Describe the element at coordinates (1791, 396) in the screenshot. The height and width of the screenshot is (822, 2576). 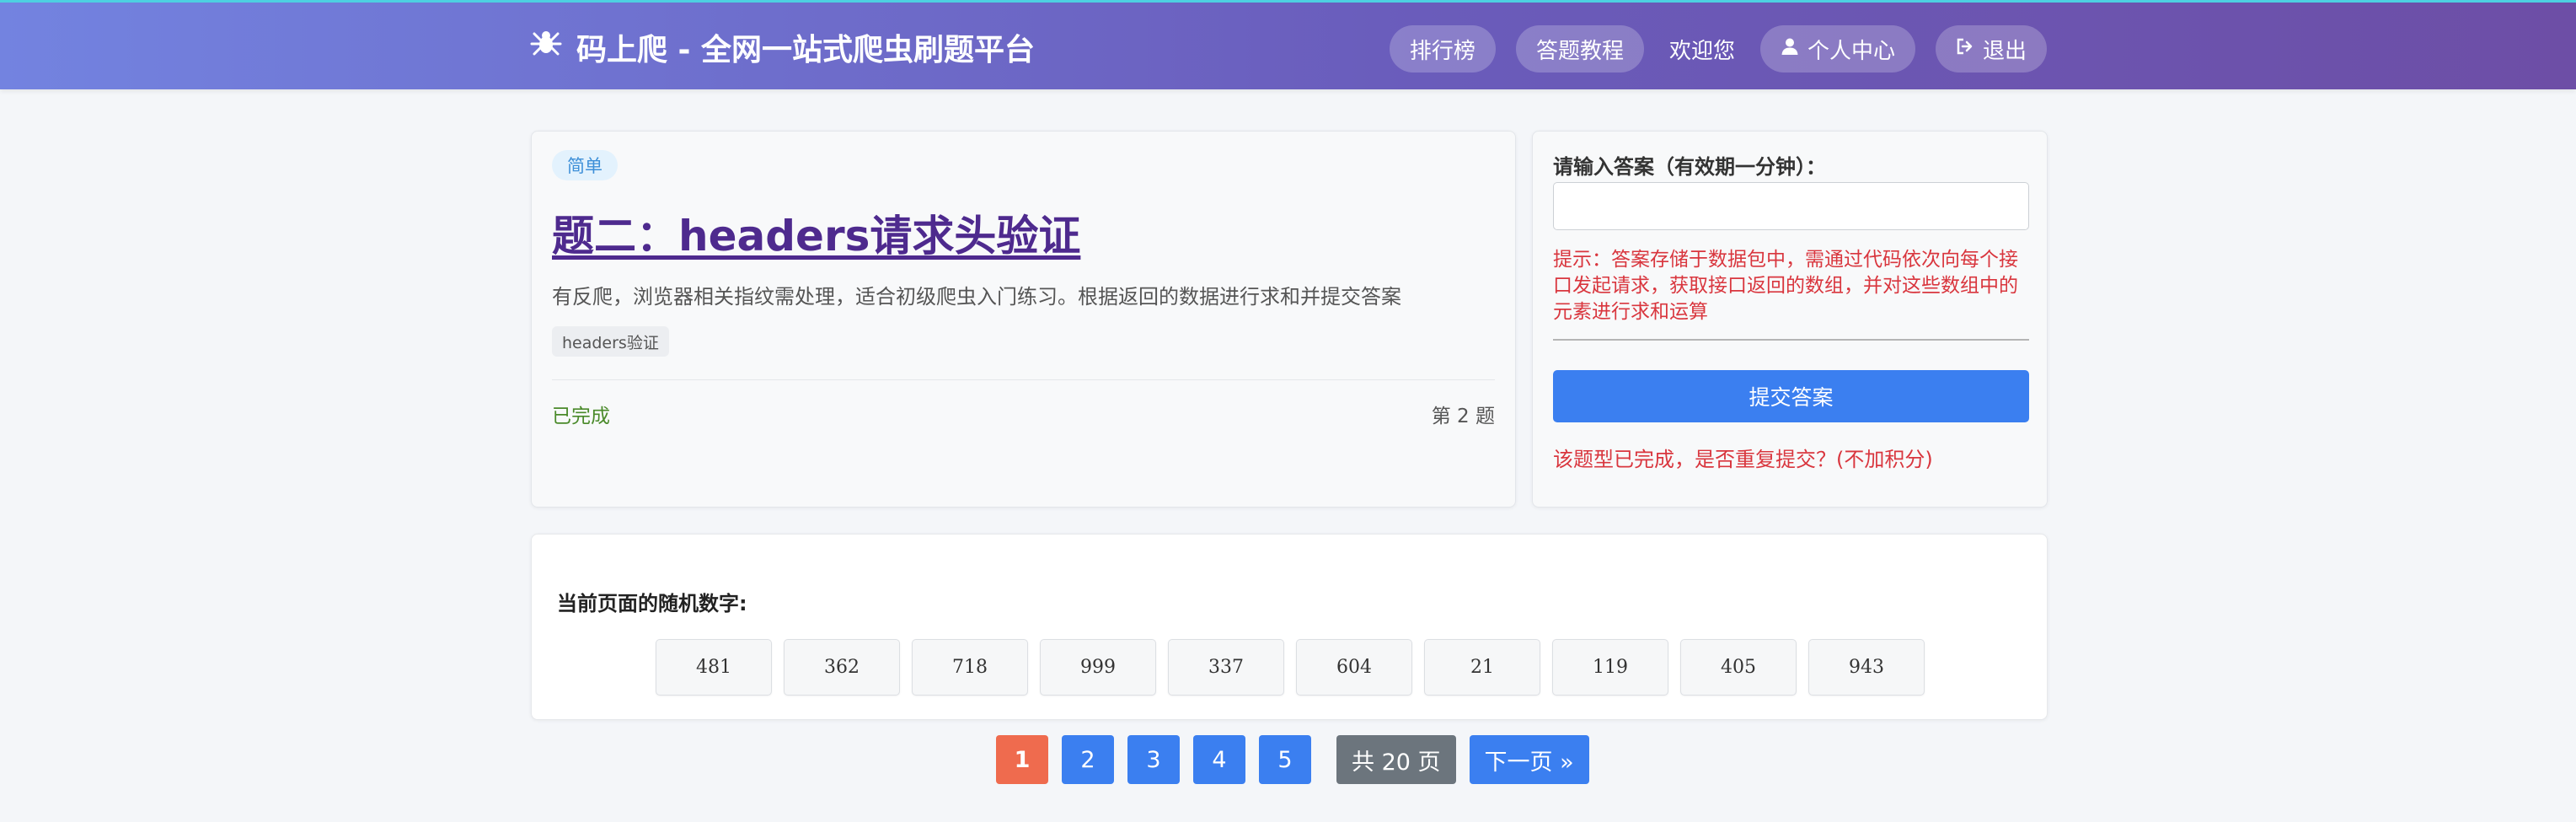
I see `submit-answer-button: 提交答案` at that location.